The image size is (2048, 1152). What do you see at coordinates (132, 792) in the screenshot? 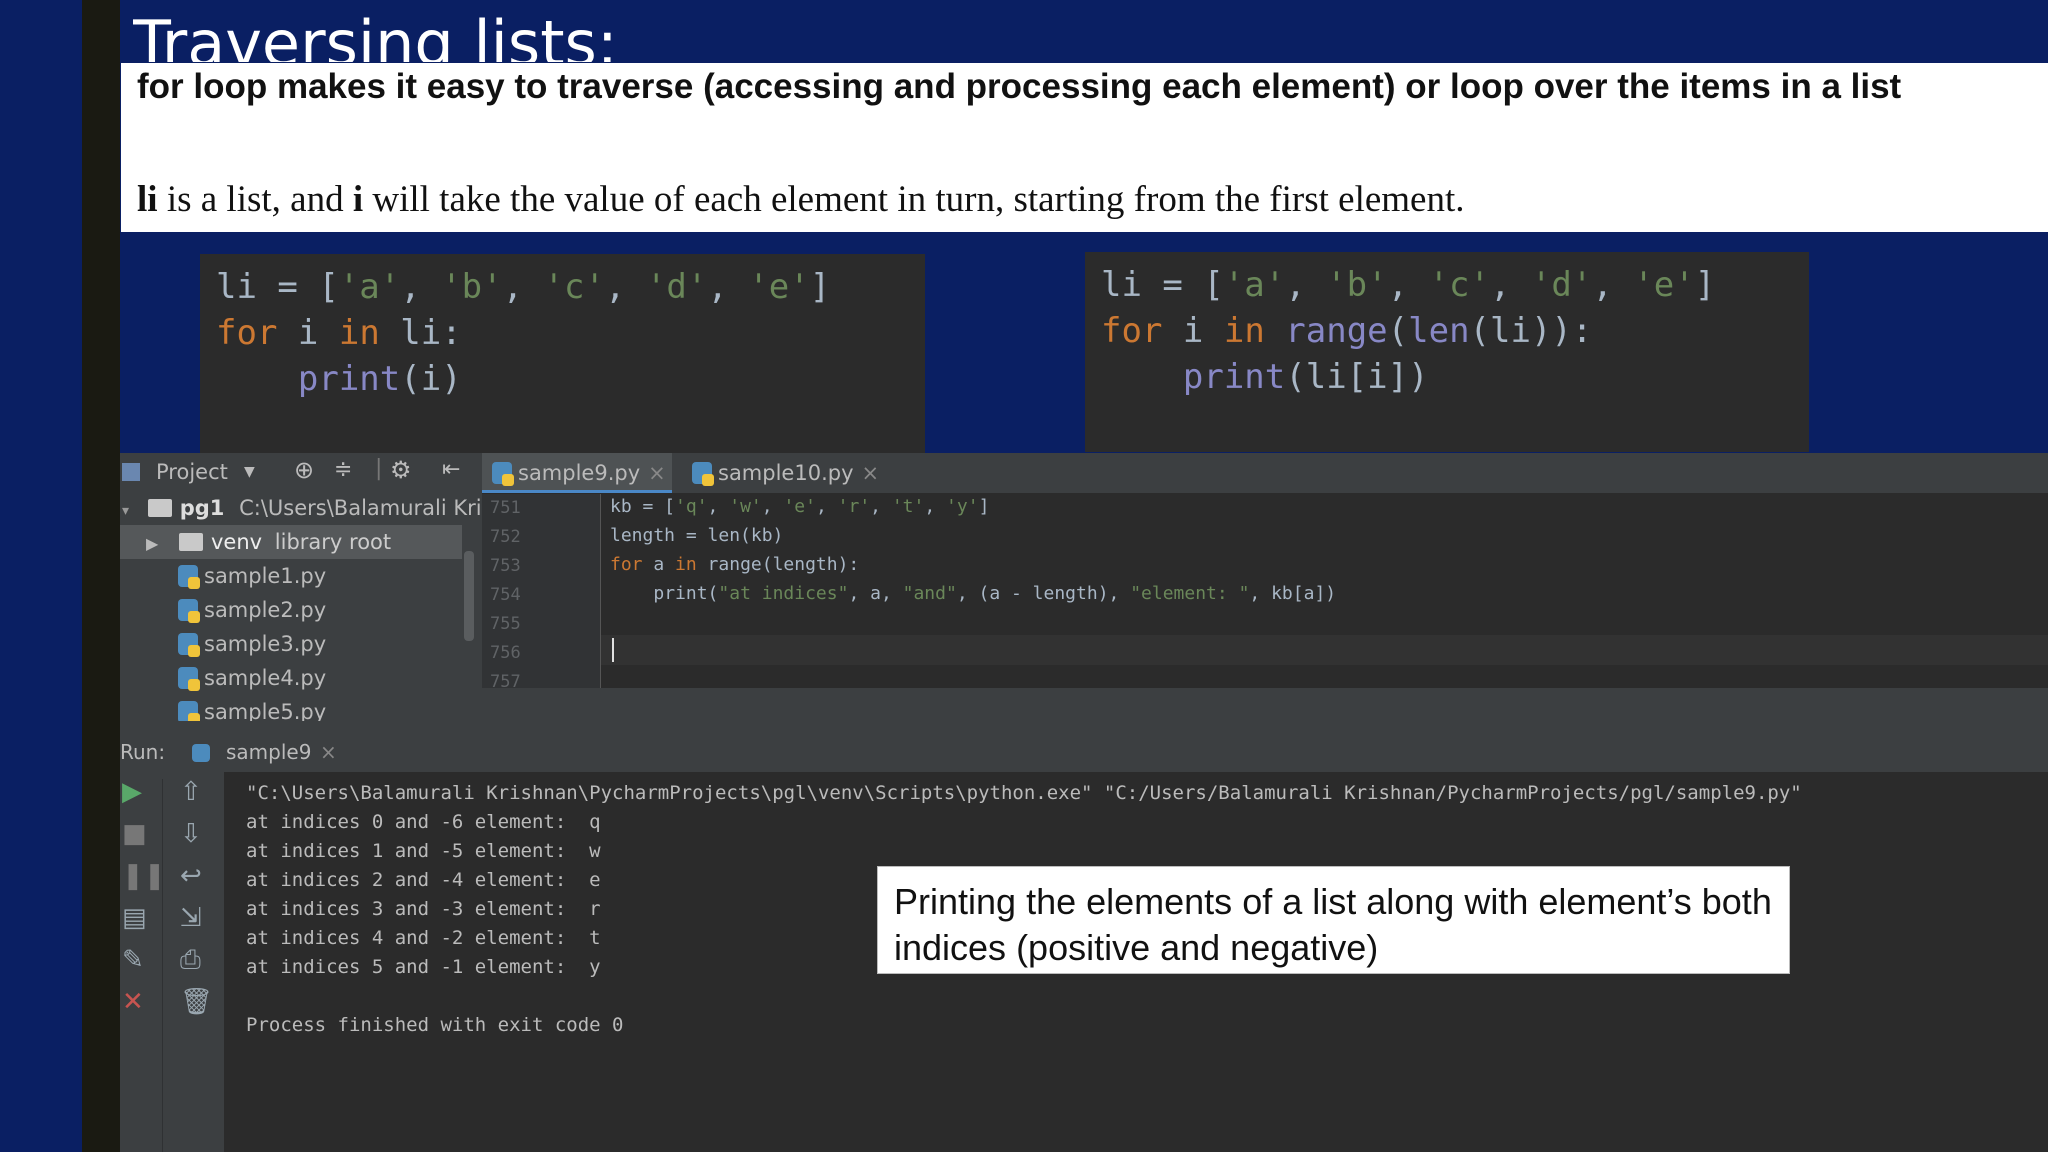
I see `run-icon: ▶` at bounding box center [132, 792].